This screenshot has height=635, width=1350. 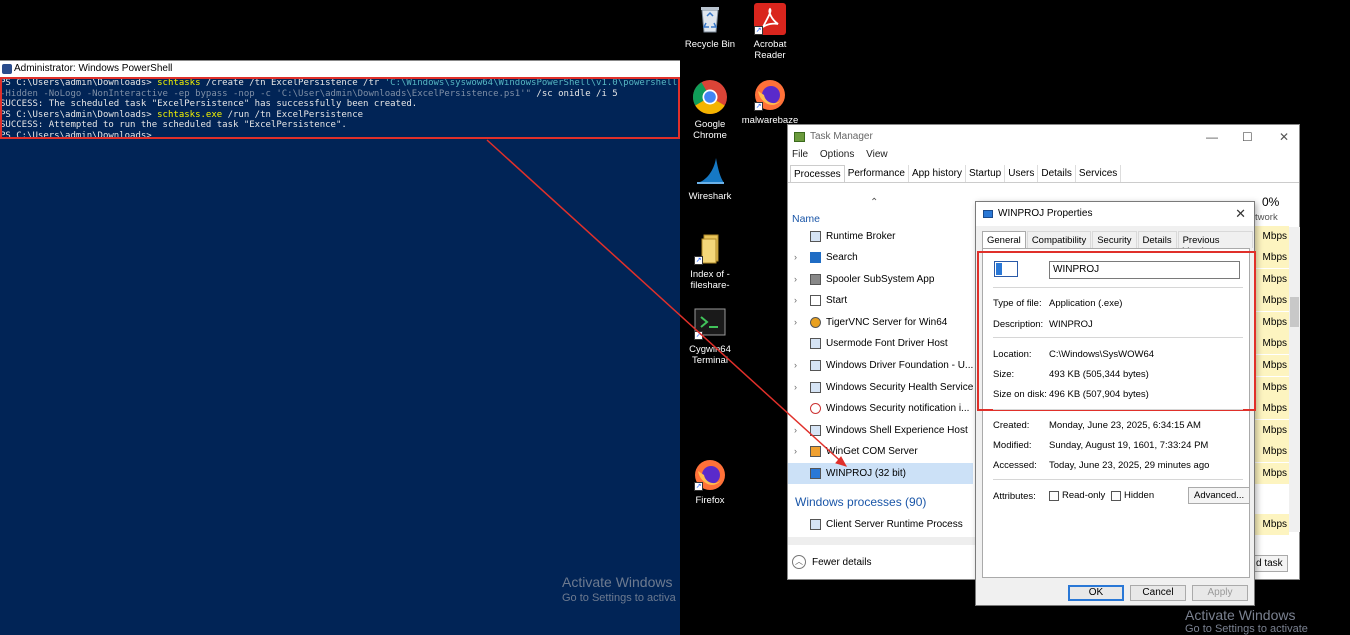 I want to click on folder-icon: ↗, so click(x=710, y=249).